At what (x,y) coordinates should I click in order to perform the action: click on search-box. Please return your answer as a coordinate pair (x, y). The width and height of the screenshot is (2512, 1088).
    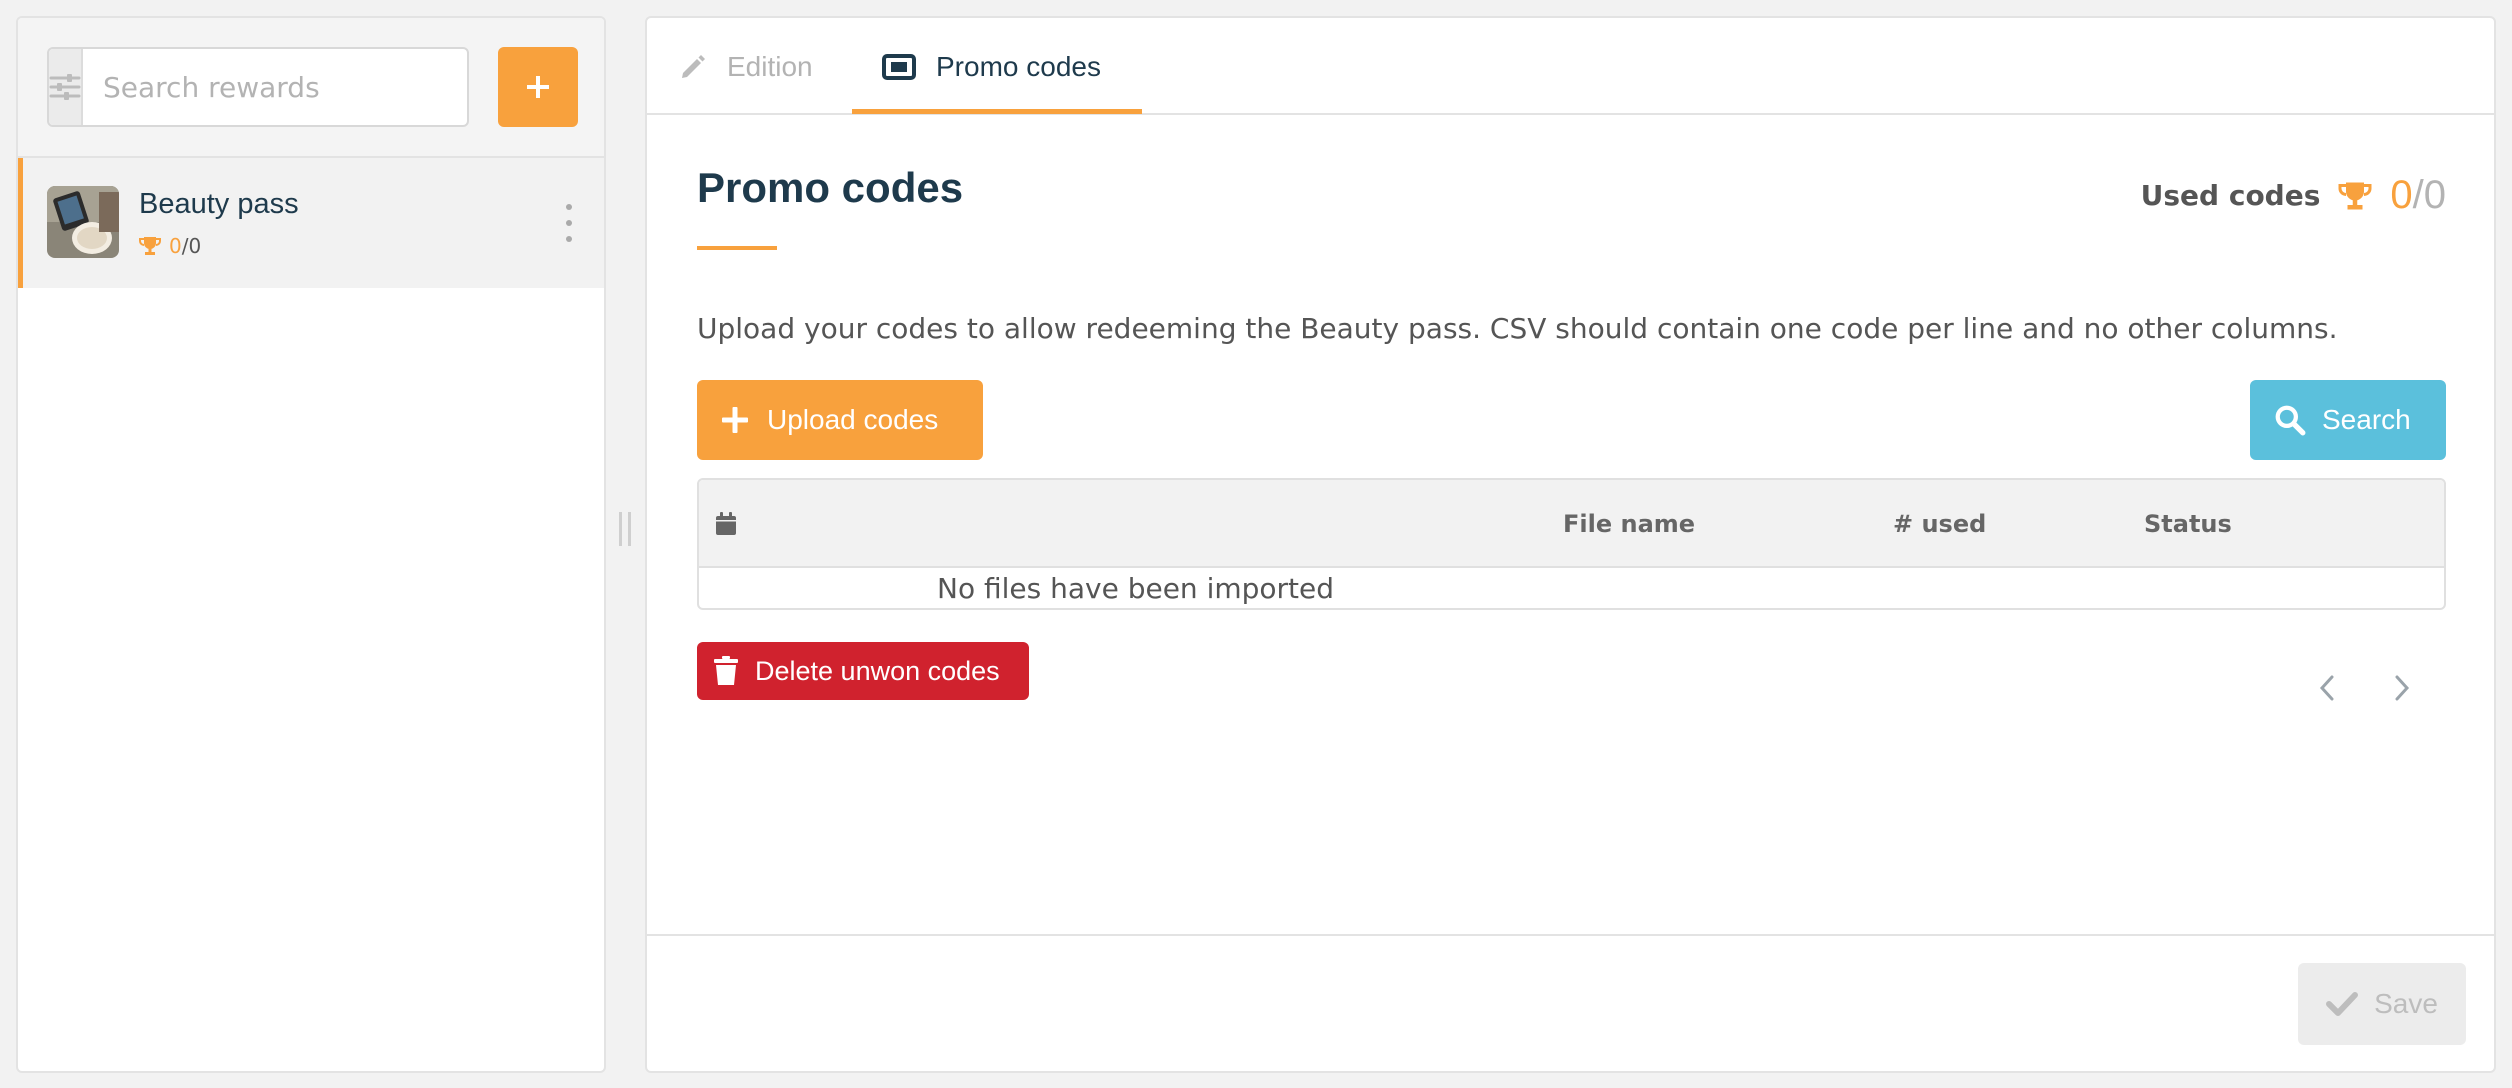
    Looking at the image, I should click on (258, 87).